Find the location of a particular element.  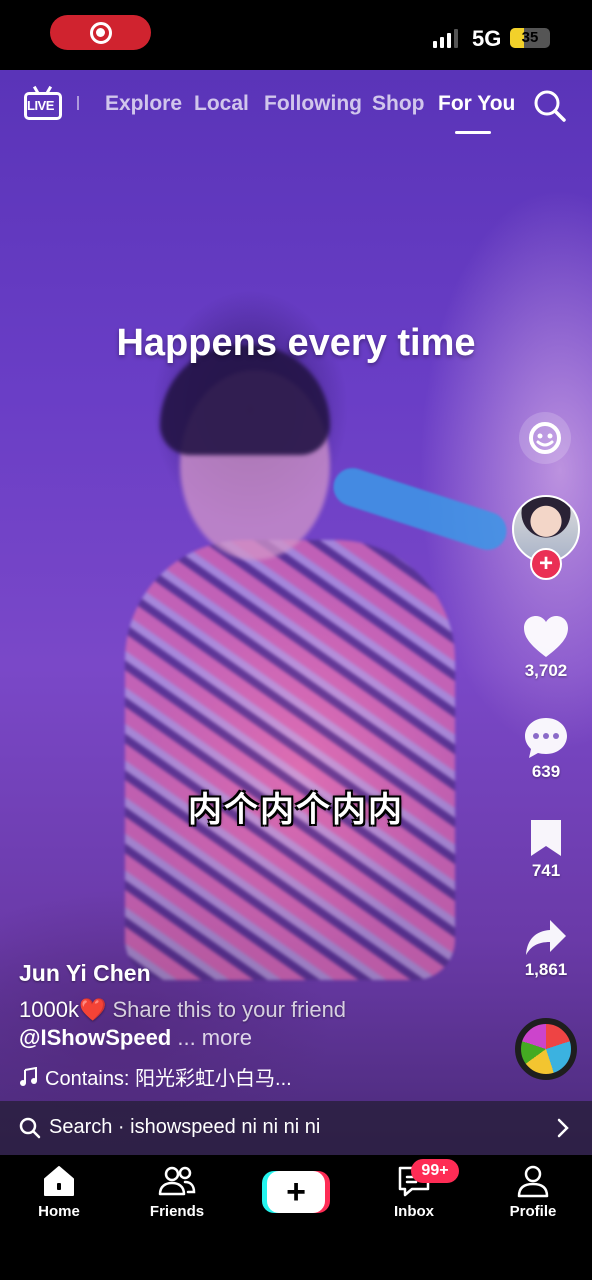

smiley-icon is located at coordinates (545, 438).